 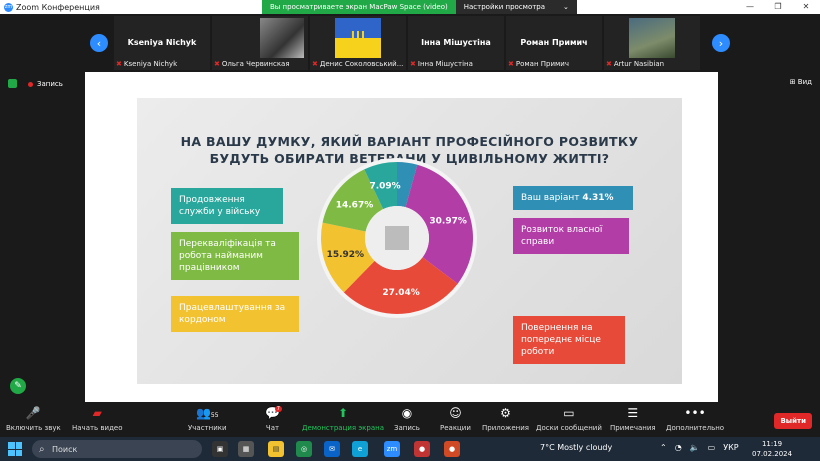 I want to click on participant-tile: ✖ Artur Nasibian, so click(x=652, y=43).